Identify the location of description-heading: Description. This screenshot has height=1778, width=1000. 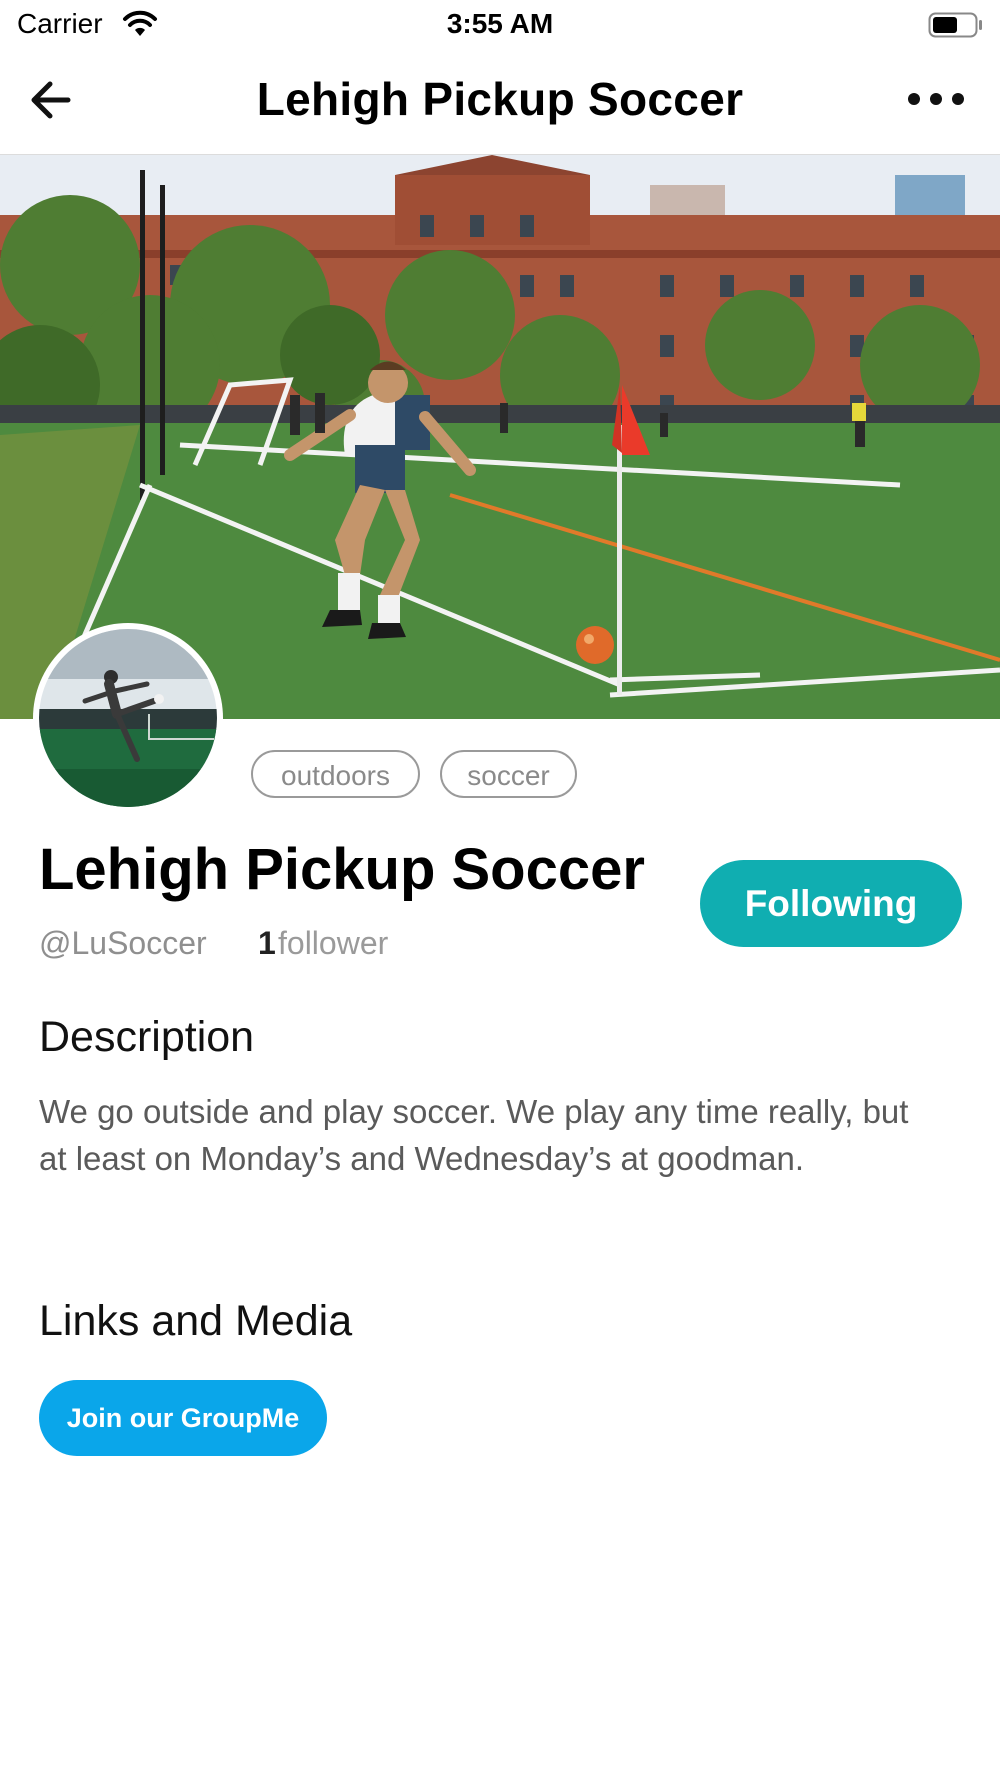
(147, 1037).